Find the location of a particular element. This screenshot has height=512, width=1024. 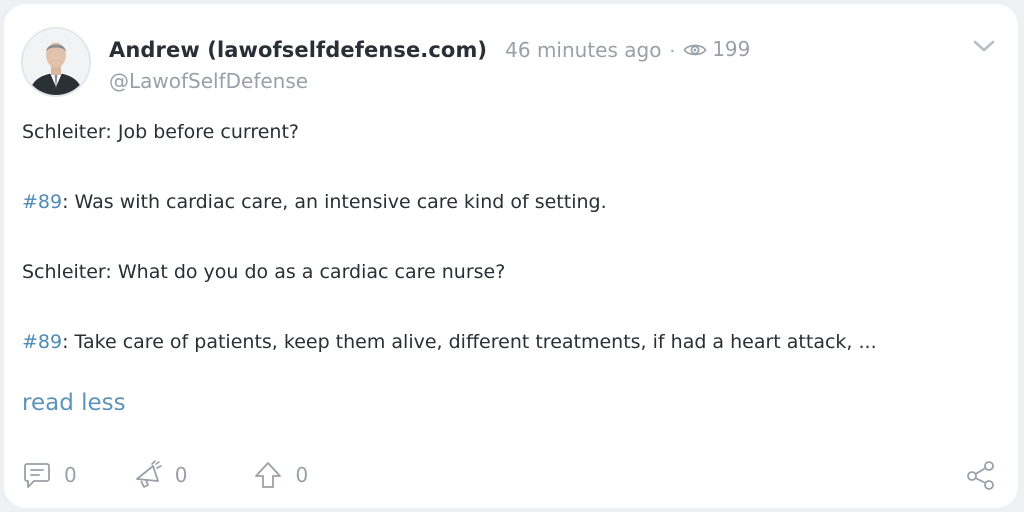

avatar is located at coordinates (56, 62).